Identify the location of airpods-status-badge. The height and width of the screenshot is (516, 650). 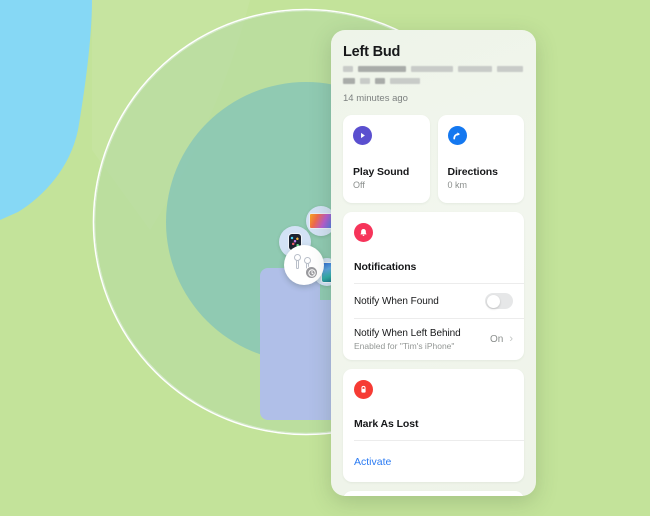
(311, 272).